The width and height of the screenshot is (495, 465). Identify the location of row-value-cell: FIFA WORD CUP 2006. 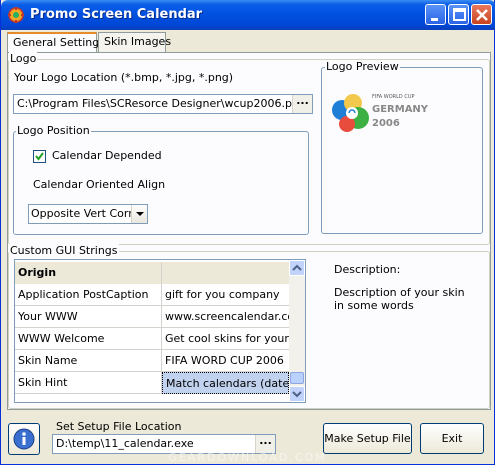
(225, 361).